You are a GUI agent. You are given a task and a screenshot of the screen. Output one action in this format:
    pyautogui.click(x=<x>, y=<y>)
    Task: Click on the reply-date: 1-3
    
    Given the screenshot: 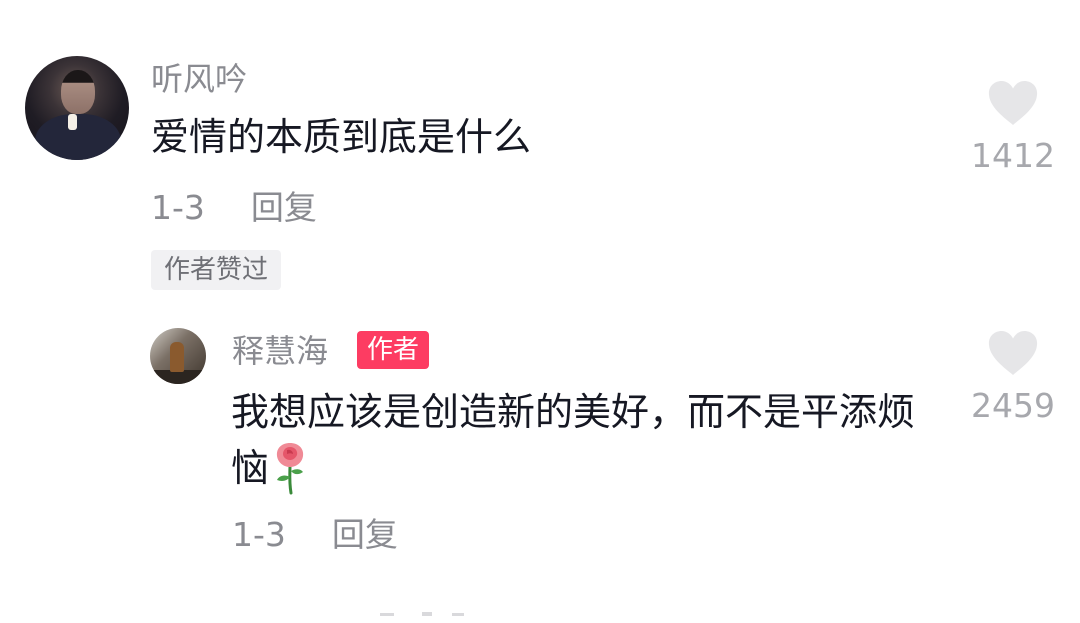 What is the action you would take?
    pyautogui.click(x=259, y=534)
    